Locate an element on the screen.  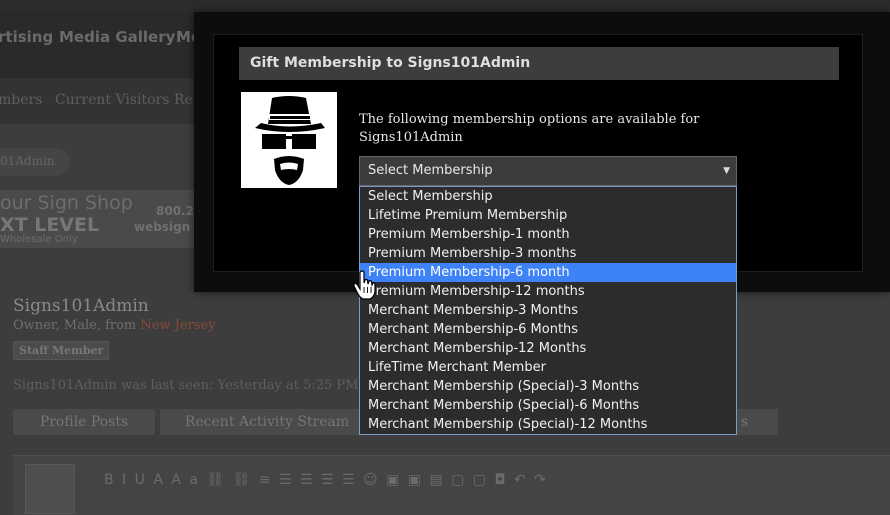
subnav-item-members: mbers is located at coordinates (21, 100).